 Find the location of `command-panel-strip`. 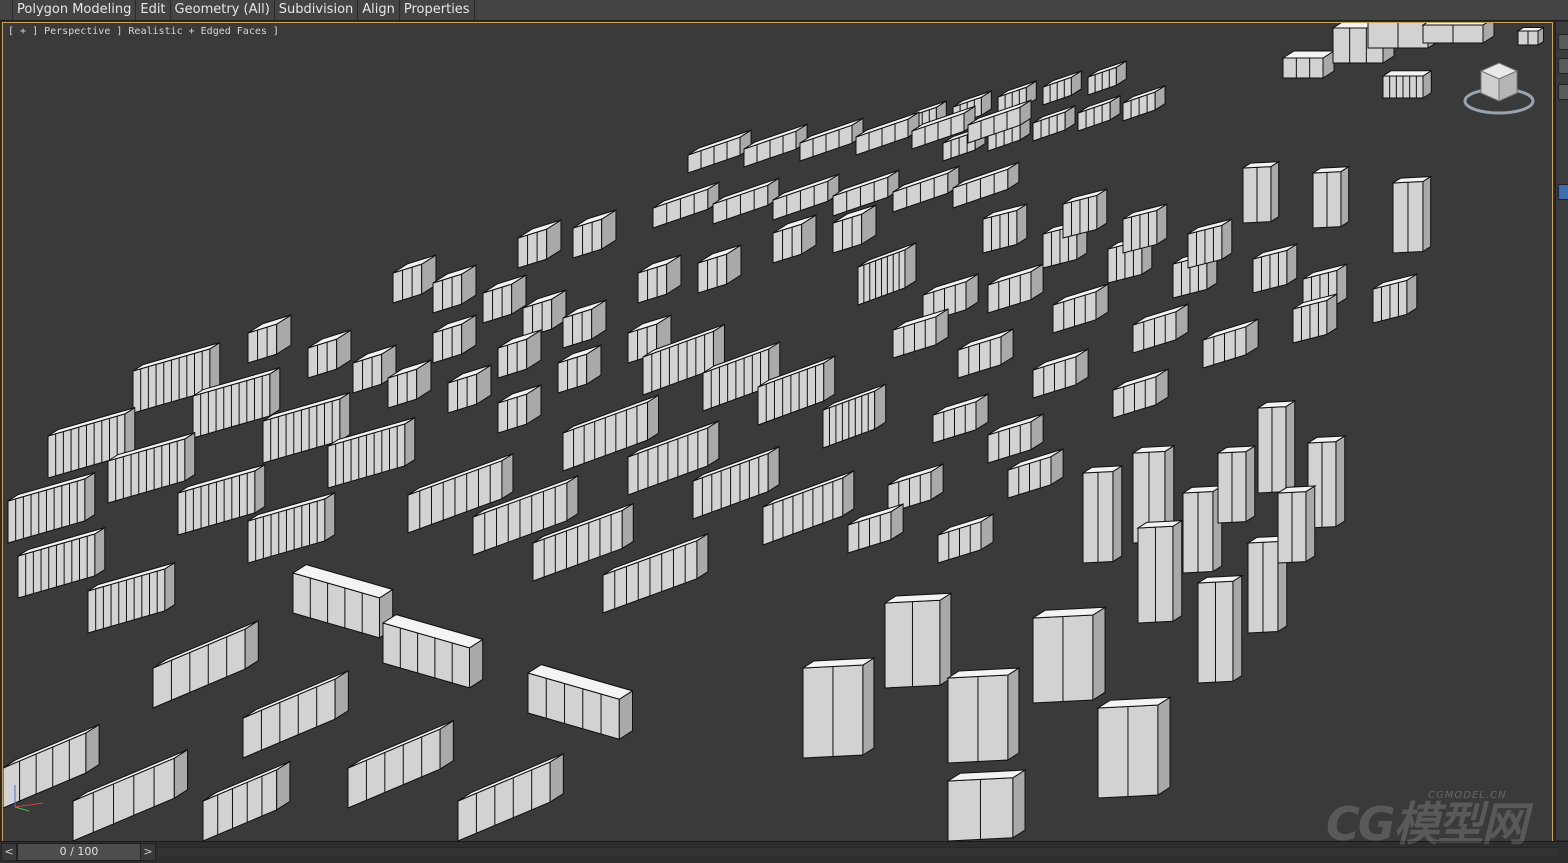

command-panel-strip is located at coordinates (1561, 431).